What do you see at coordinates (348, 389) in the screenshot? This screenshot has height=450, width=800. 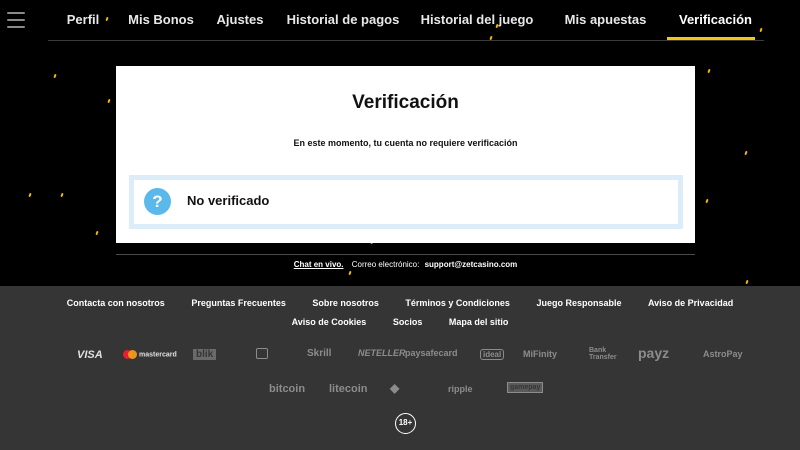 I see `litecoin-logo: litecoin` at bounding box center [348, 389].